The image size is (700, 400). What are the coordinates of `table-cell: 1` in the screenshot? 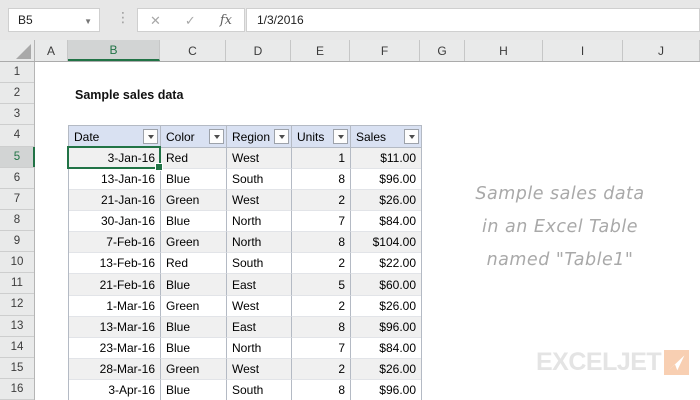 It's located at (321, 159).